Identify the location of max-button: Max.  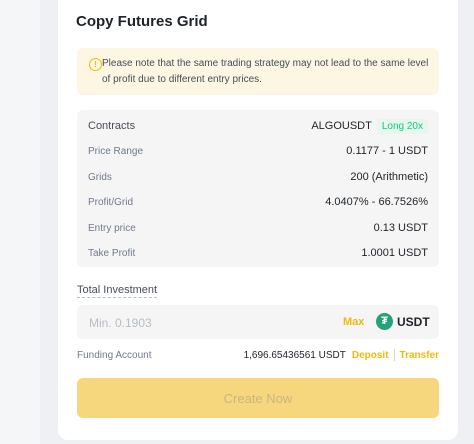
(353, 322).